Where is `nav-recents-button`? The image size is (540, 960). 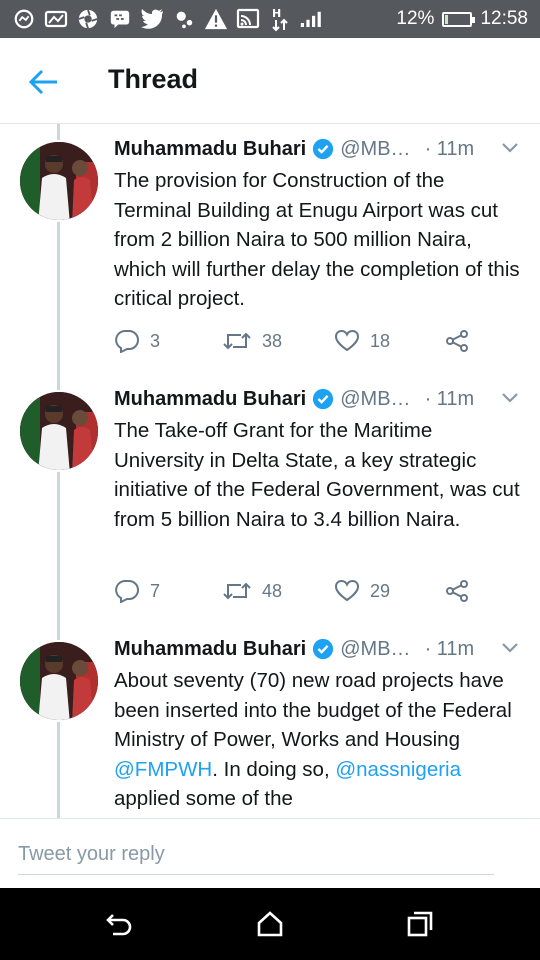 nav-recents-button is located at coordinates (420, 924).